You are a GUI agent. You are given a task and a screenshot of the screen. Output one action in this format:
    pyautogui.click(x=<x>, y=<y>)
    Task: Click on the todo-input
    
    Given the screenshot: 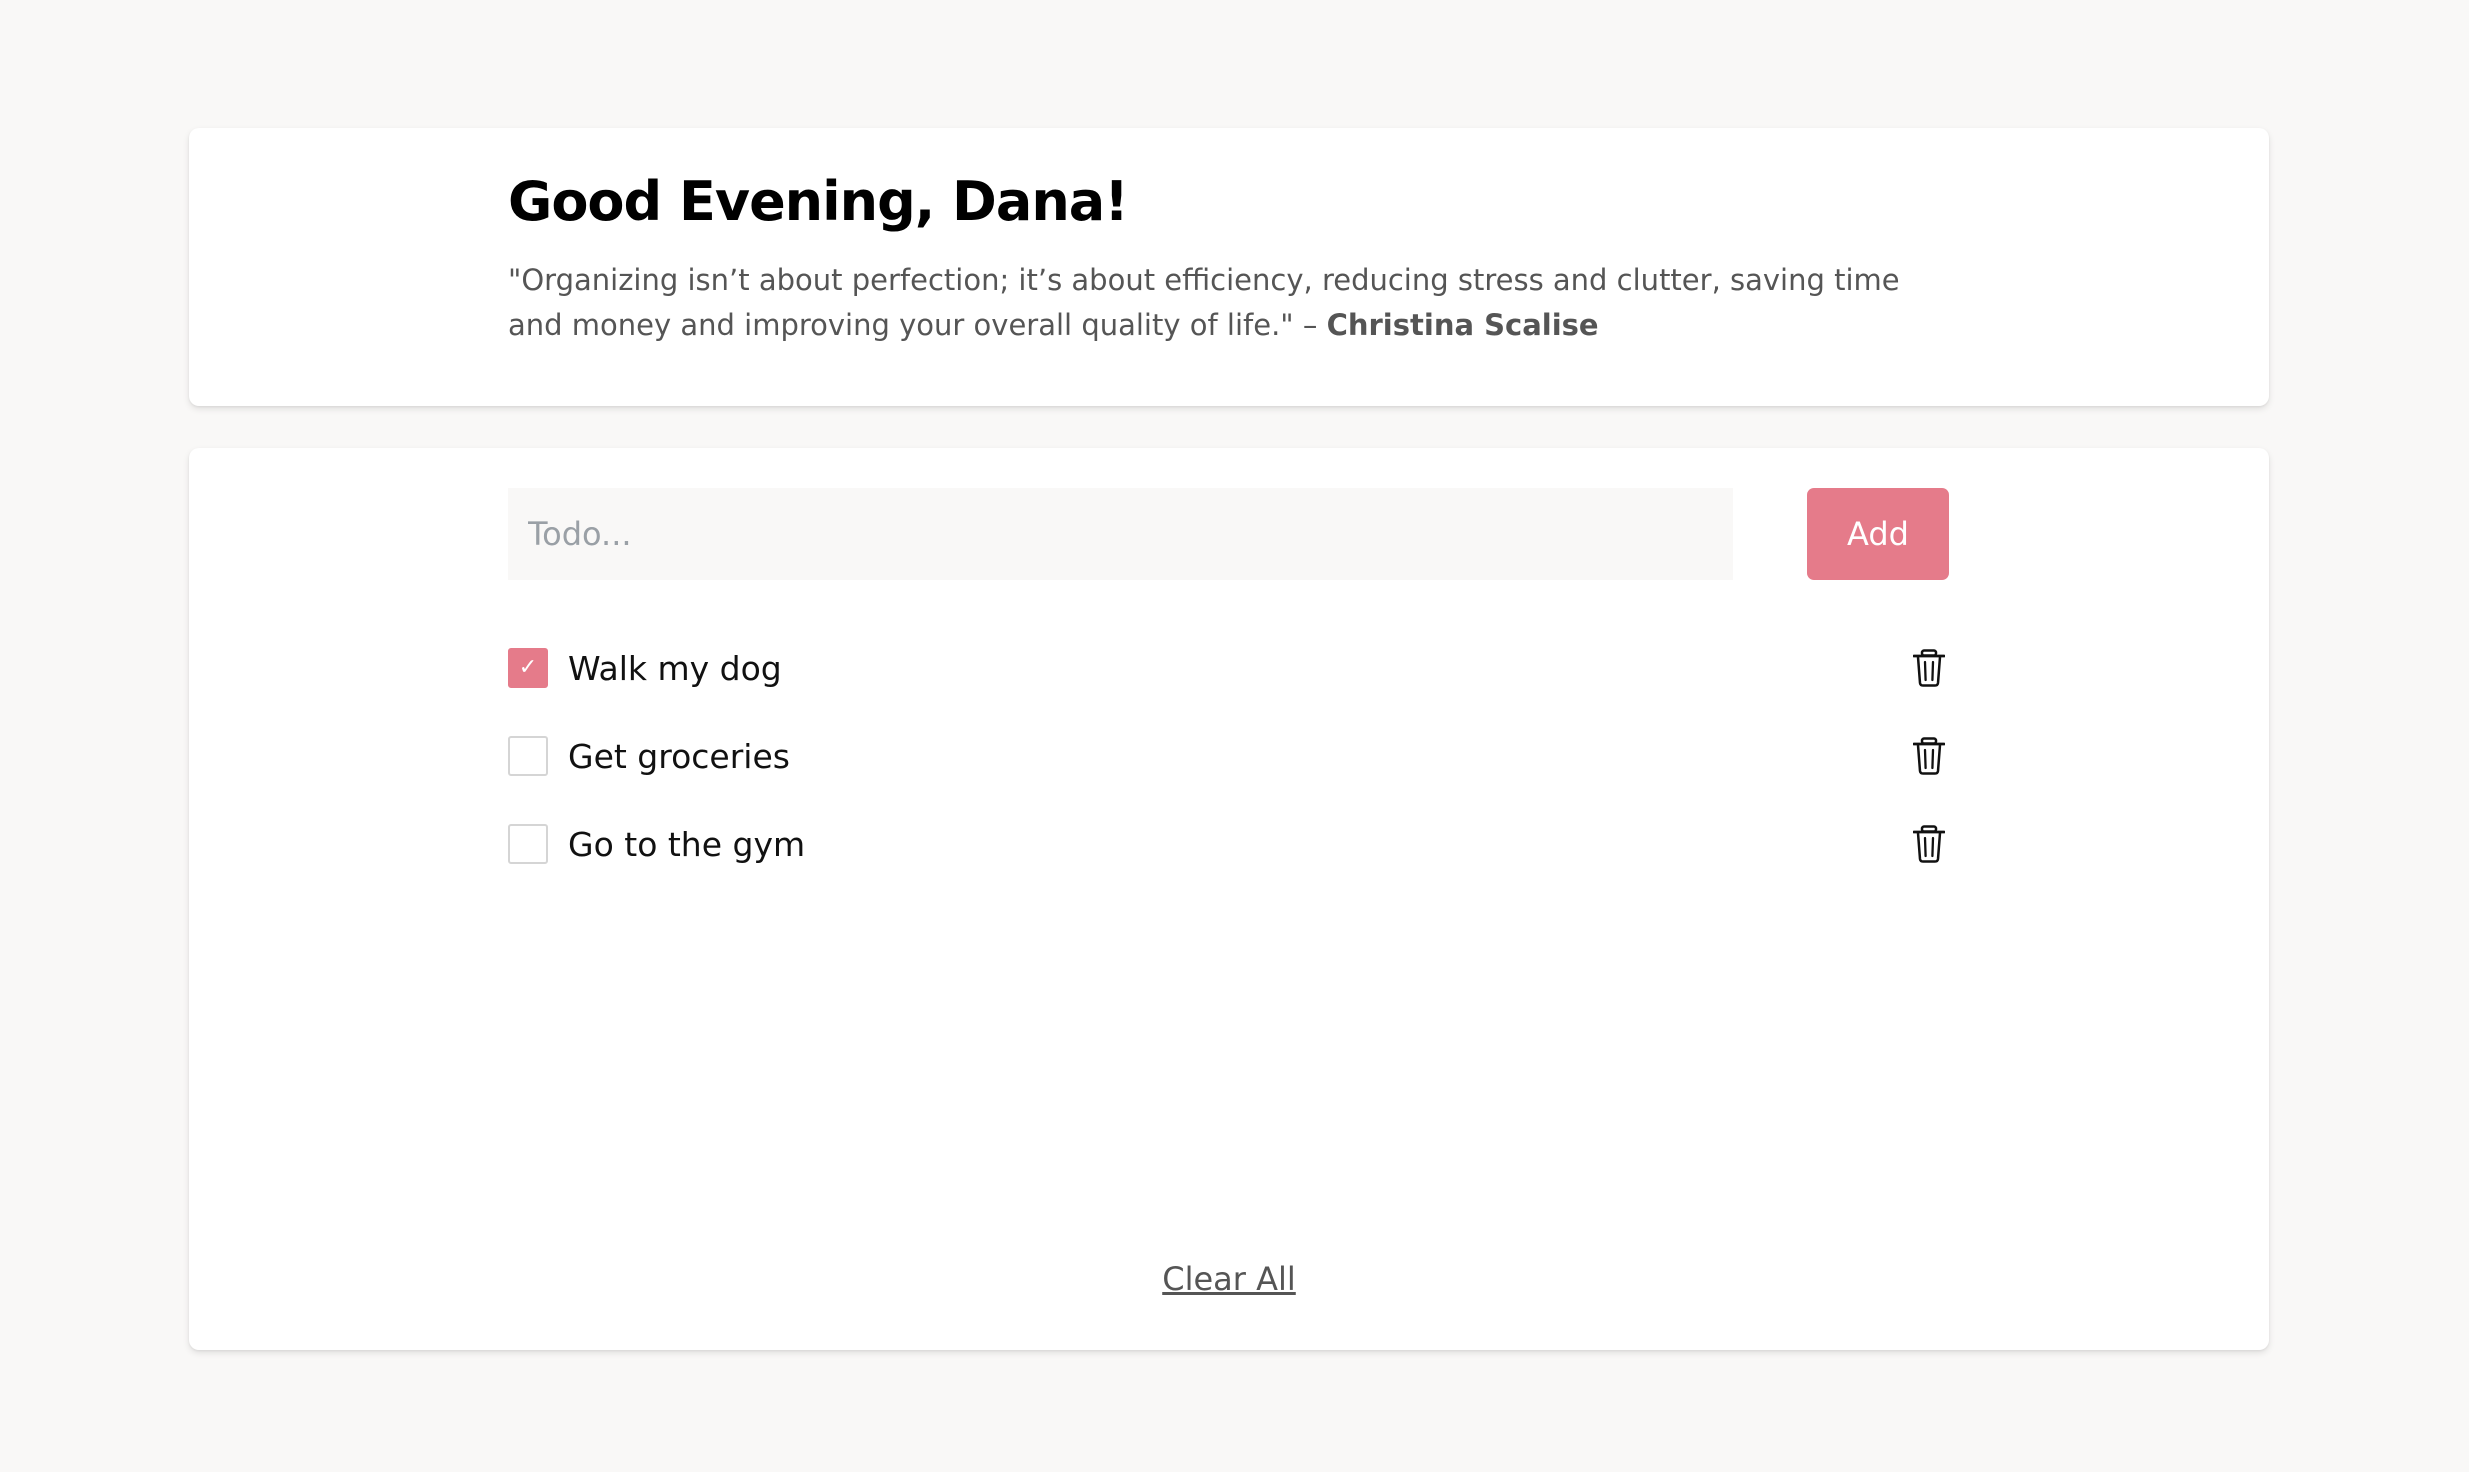 What is the action you would take?
    pyautogui.click(x=1120, y=534)
    